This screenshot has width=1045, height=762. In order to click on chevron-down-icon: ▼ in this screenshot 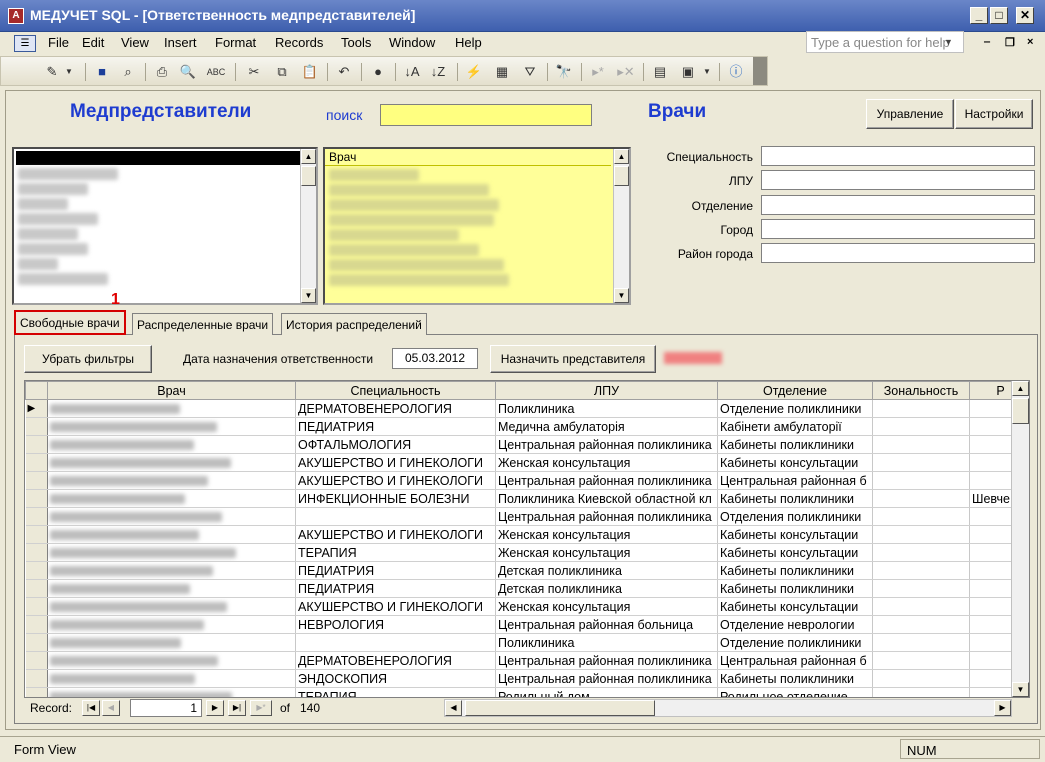, I will do `click(69, 72)`.